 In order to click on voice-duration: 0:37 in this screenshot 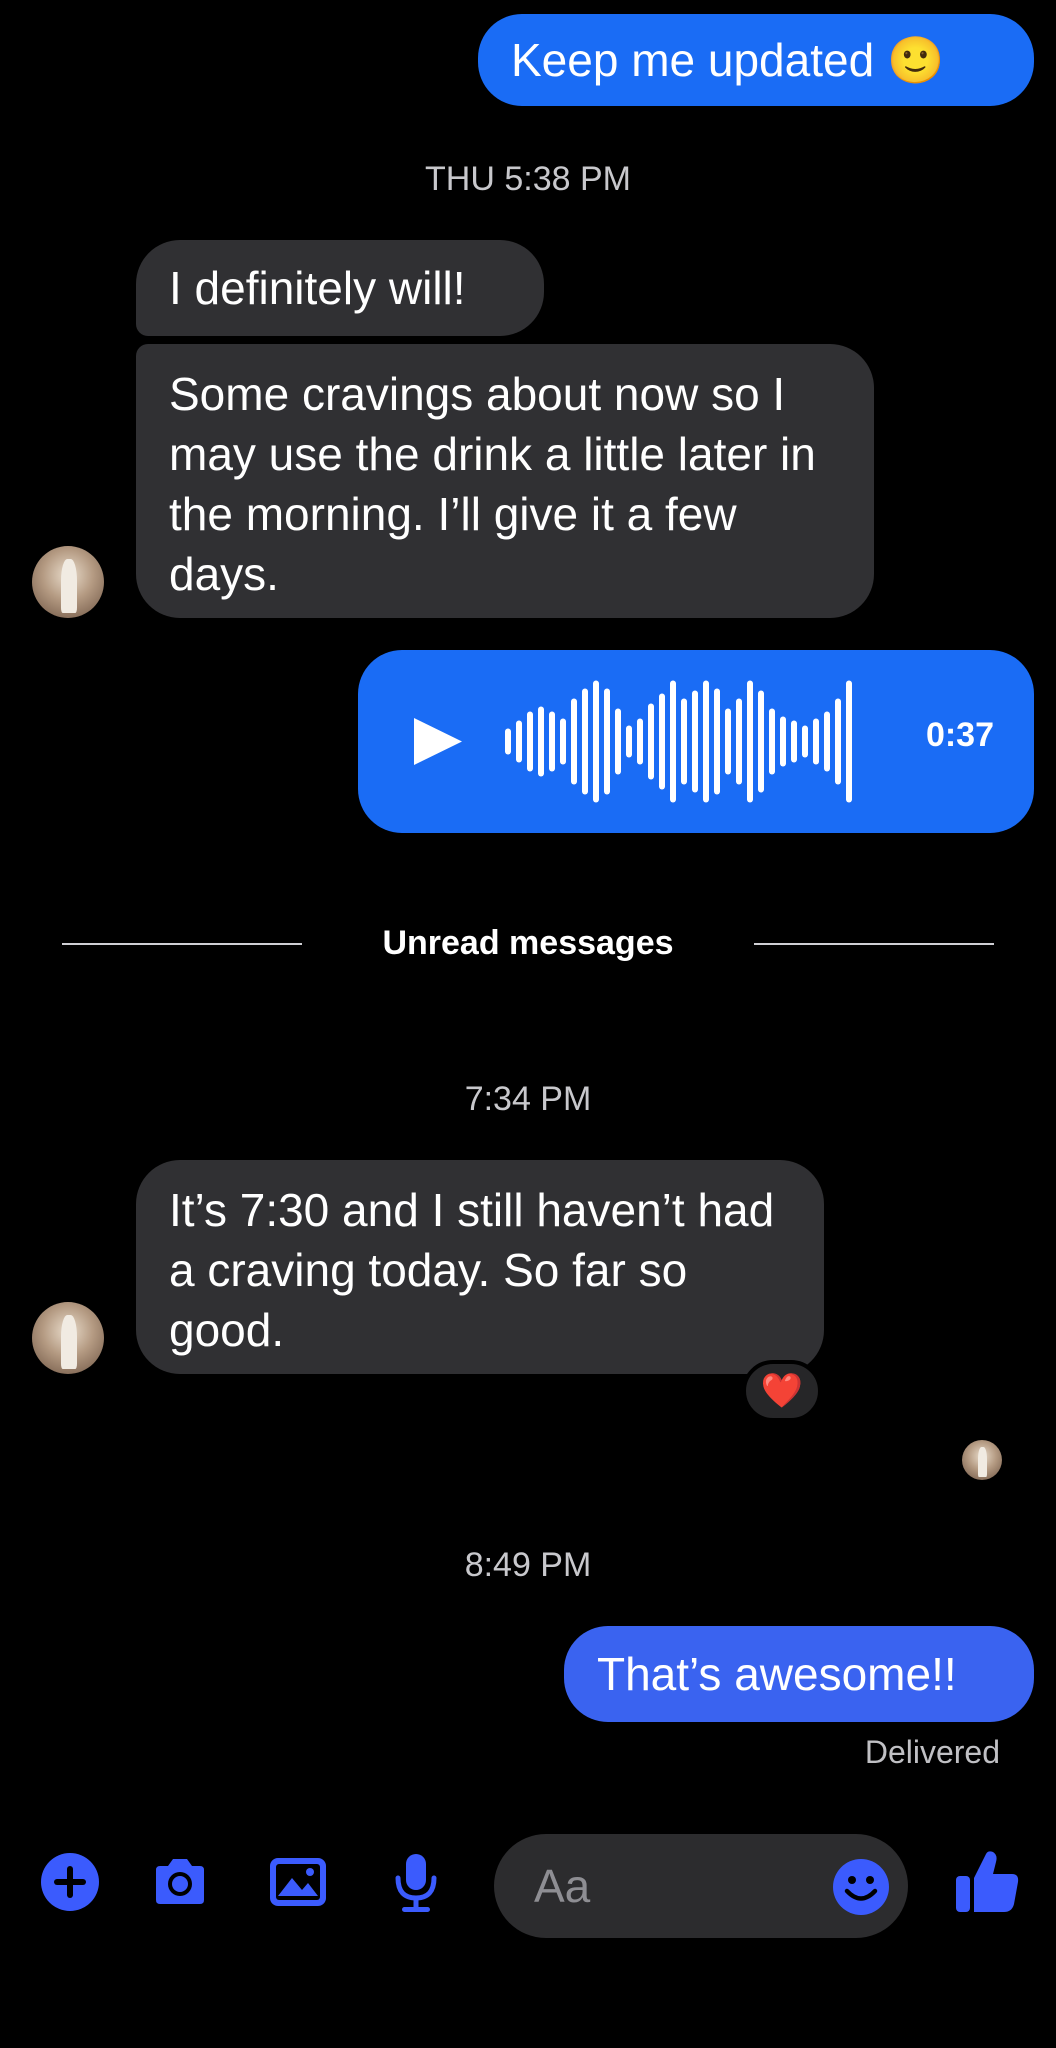, I will do `click(959, 735)`.